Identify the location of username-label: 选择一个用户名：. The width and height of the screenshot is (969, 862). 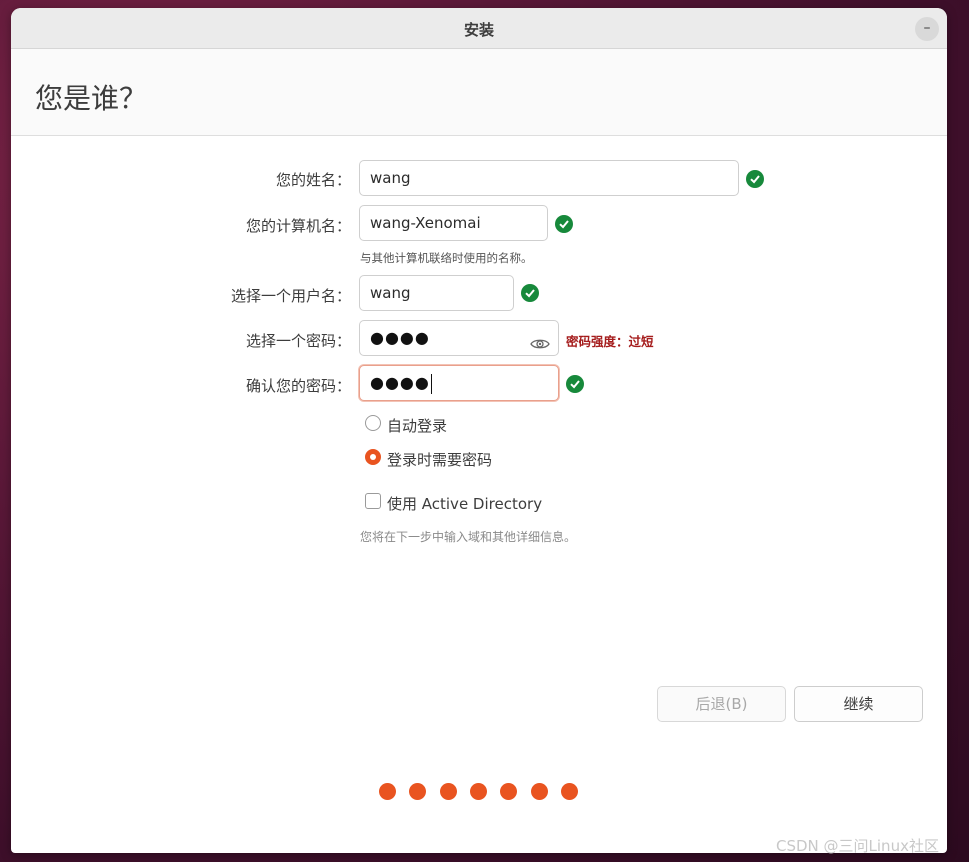
(290, 296).